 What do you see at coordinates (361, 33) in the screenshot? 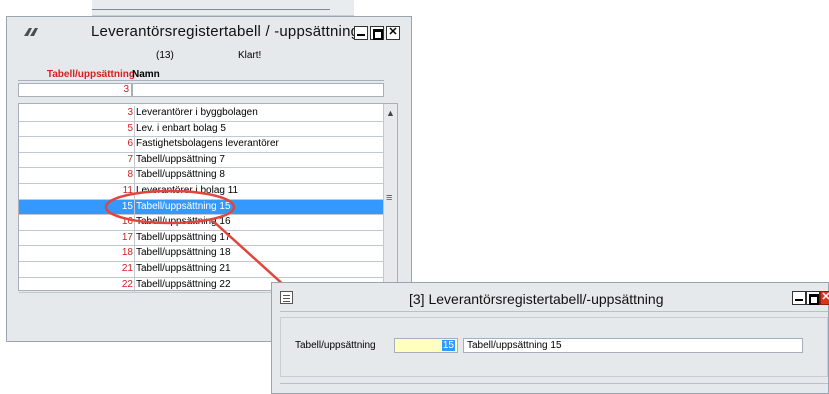
I see `minimize-button` at bounding box center [361, 33].